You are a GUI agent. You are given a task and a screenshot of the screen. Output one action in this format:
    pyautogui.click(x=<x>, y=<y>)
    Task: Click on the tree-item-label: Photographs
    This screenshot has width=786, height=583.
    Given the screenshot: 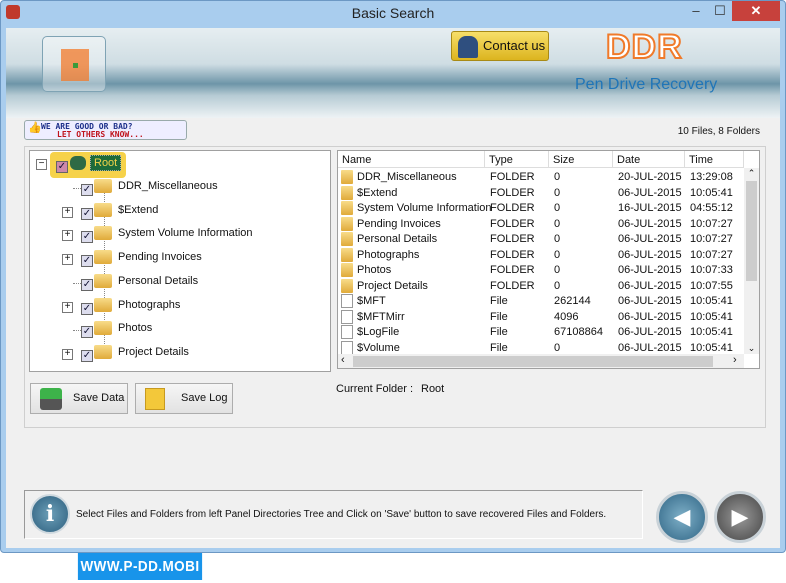 What is the action you would take?
    pyautogui.click(x=149, y=304)
    